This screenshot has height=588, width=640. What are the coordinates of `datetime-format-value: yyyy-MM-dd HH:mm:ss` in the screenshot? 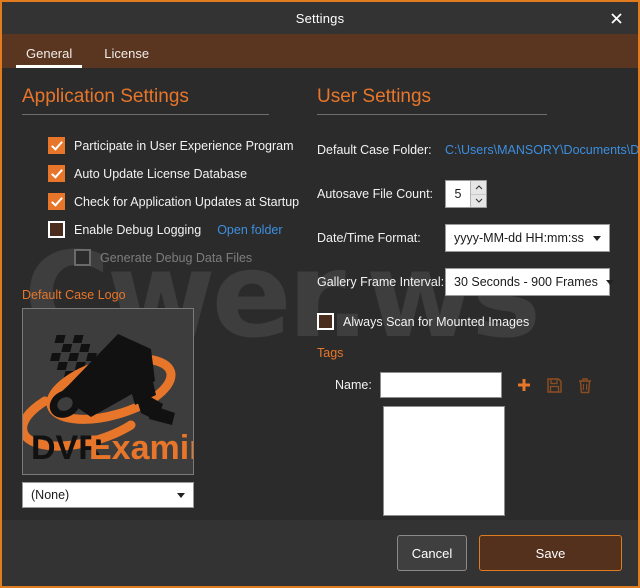 It's located at (519, 238).